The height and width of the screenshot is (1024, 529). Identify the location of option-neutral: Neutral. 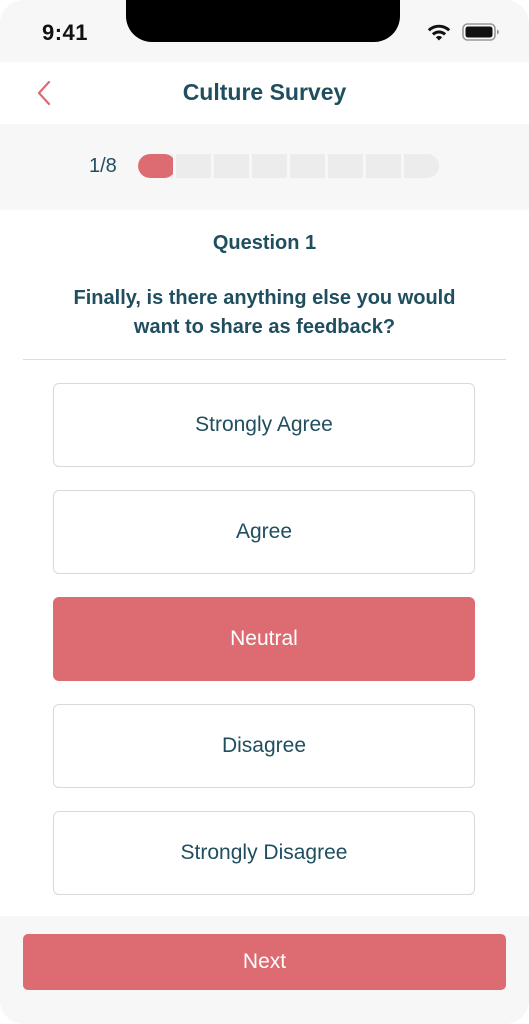
(264, 639).